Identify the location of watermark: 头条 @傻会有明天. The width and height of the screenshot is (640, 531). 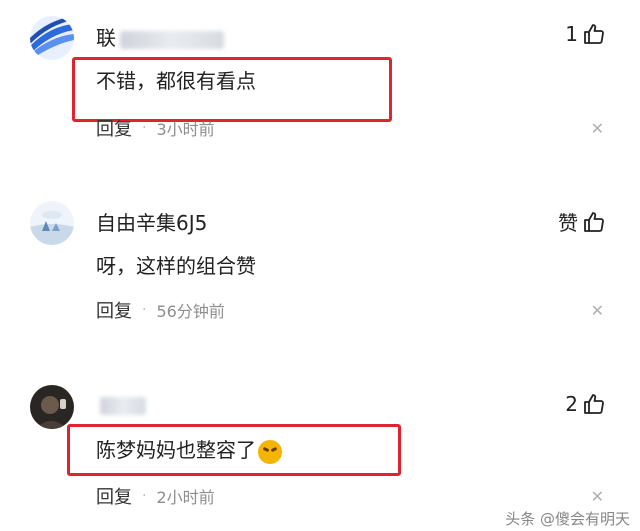
(567, 519).